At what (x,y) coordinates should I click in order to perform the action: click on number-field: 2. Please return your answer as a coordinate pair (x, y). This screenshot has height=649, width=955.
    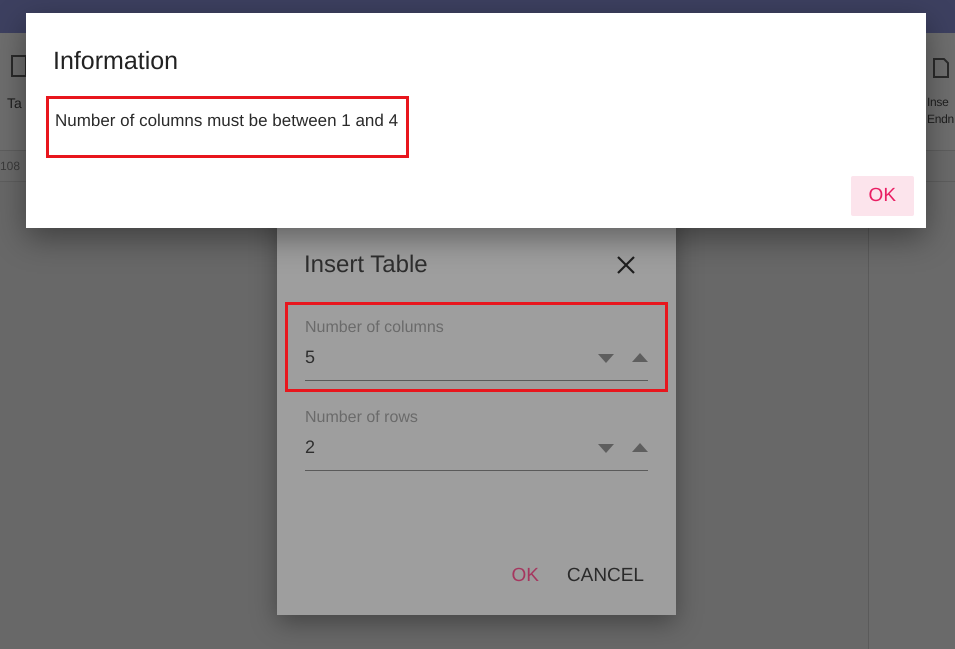
    Looking at the image, I should click on (476, 454).